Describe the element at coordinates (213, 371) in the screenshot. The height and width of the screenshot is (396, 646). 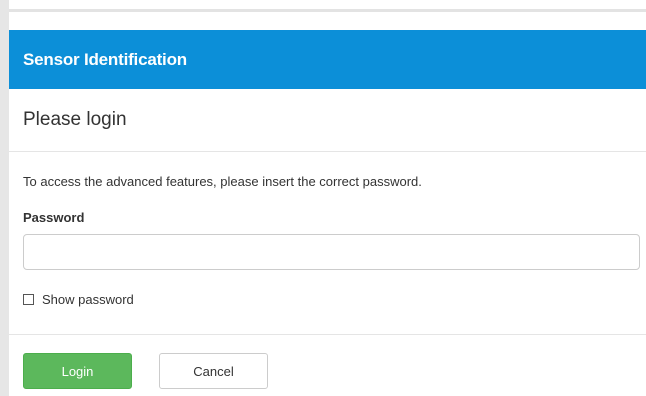
I see `cancel-button: Cancel` at that location.